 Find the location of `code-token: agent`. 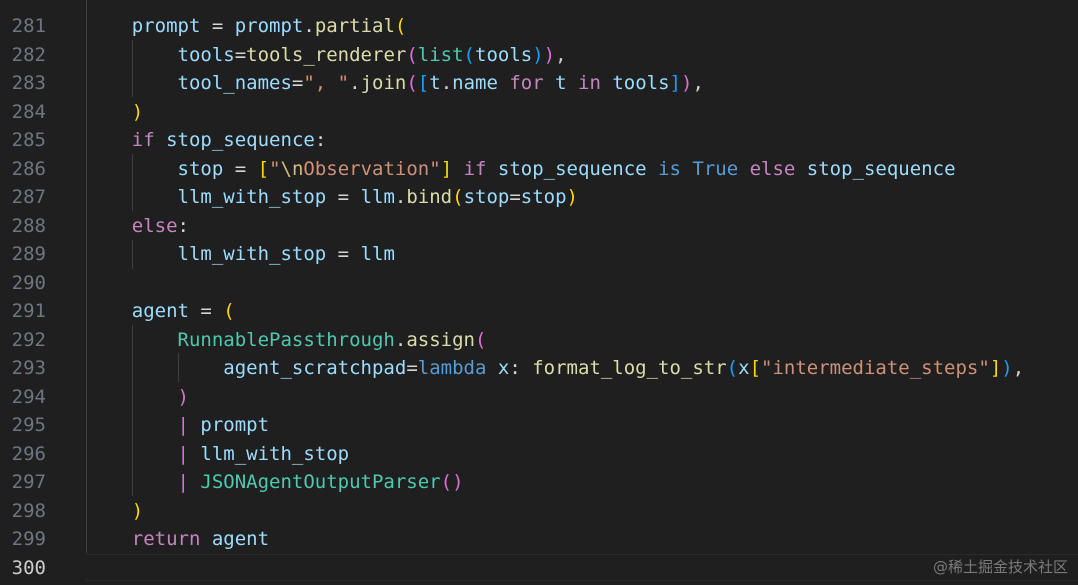

code-token: agent is located at coordinates (240, 539).